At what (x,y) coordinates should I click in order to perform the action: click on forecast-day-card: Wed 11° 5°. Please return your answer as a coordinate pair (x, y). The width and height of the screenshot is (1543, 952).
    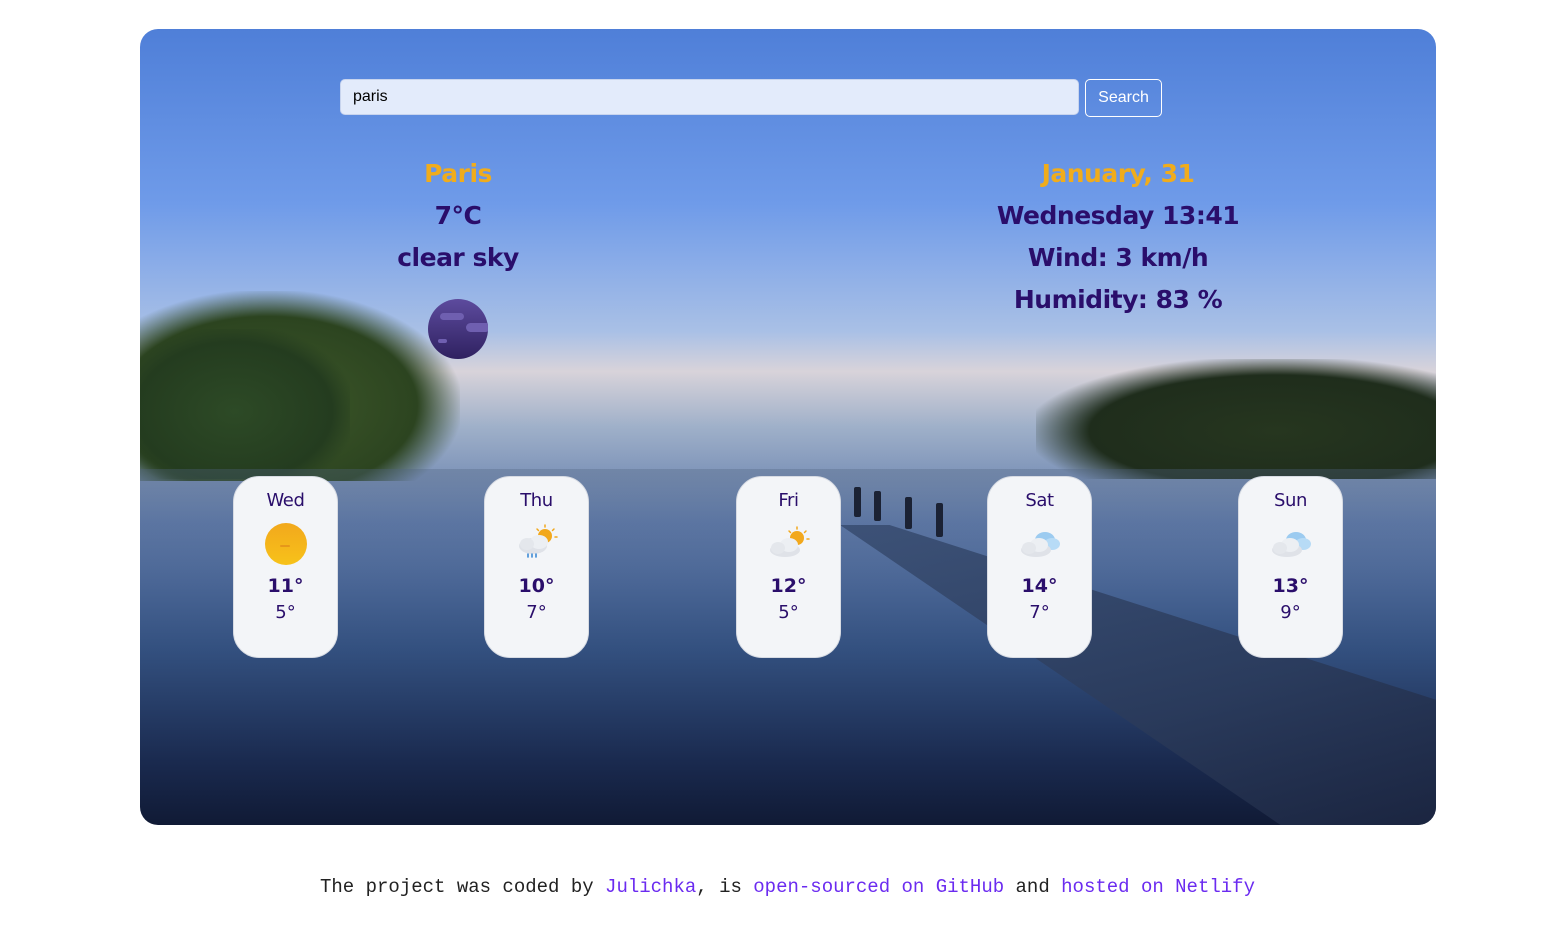
    Looking at the image, I should click on (285, 567).